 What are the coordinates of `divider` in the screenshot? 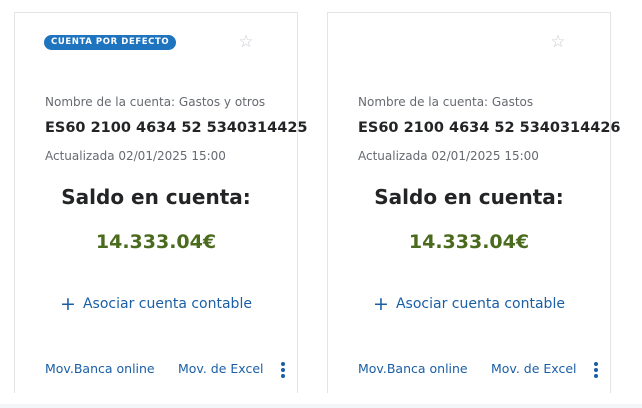 It's located at (321, 406).